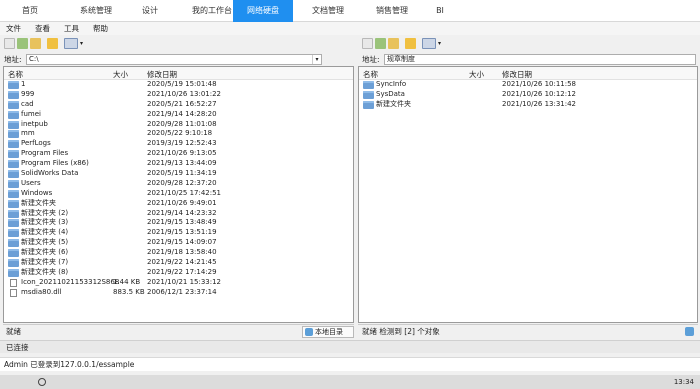 This screenshot has width=700, height=389. What do you see at coordinates (13, 292) in the screenshot?
I see `file-icon` at bounding box center [13, 292].